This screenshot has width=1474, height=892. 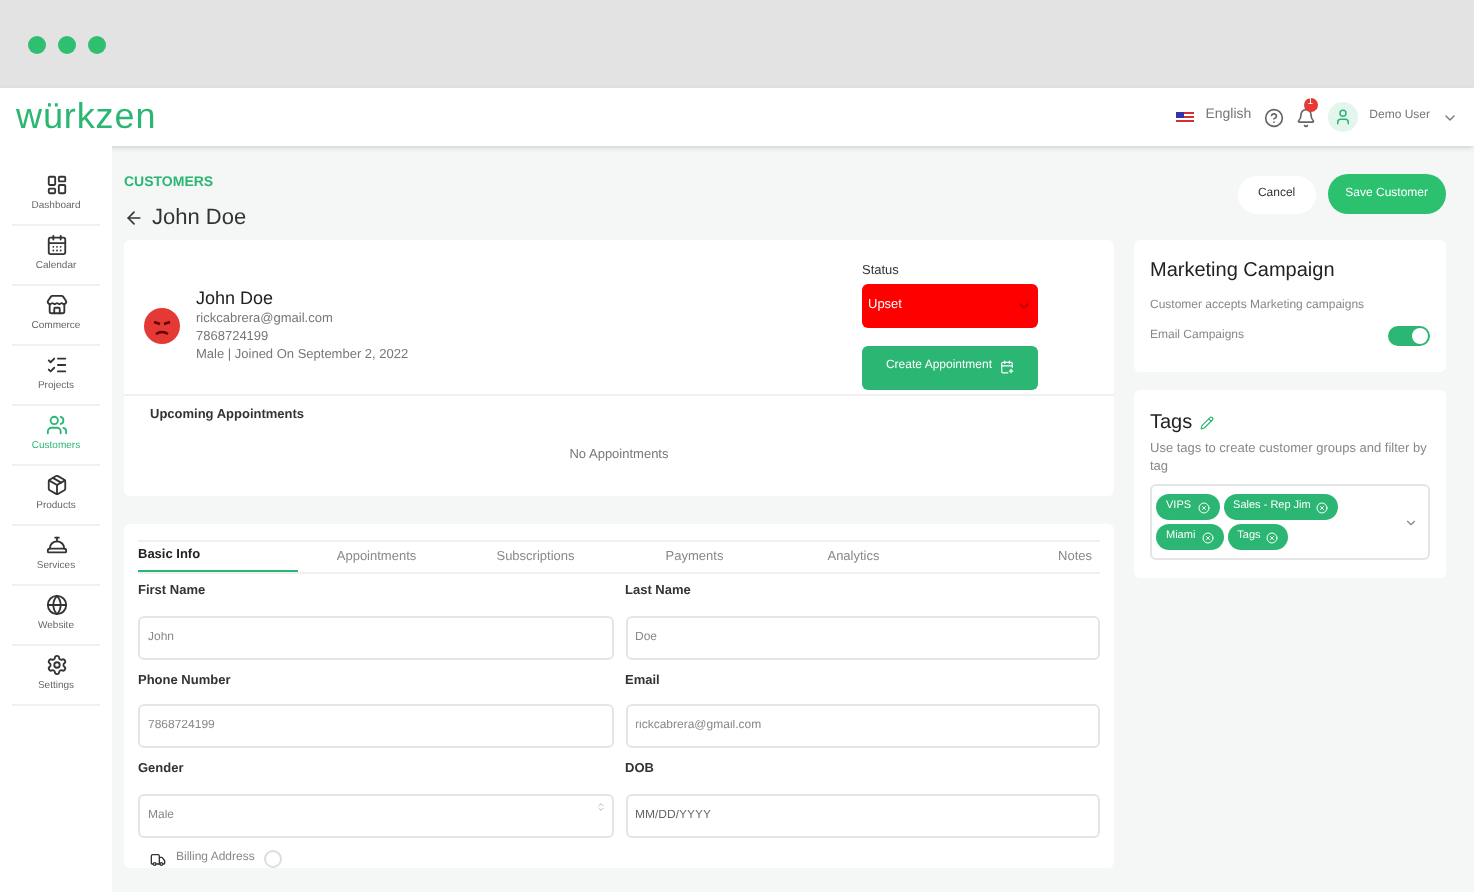 What do you see at coordinates (162, 325) in the screenshot?
I see `angry-face-icon` at bounding box center [162, 325].